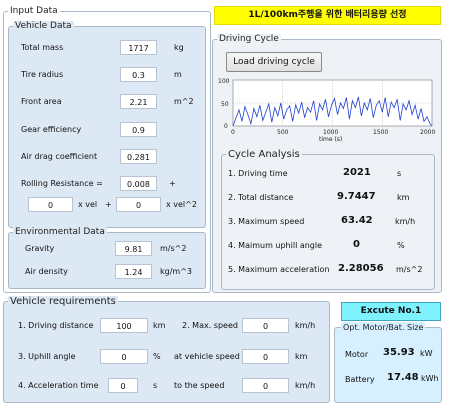 This screenshot has width=449, height=409. What do you see at coordinates (356, 244) in the screenshot?
I see `max-uphill-value: 0` at bounding box center [356, 244].